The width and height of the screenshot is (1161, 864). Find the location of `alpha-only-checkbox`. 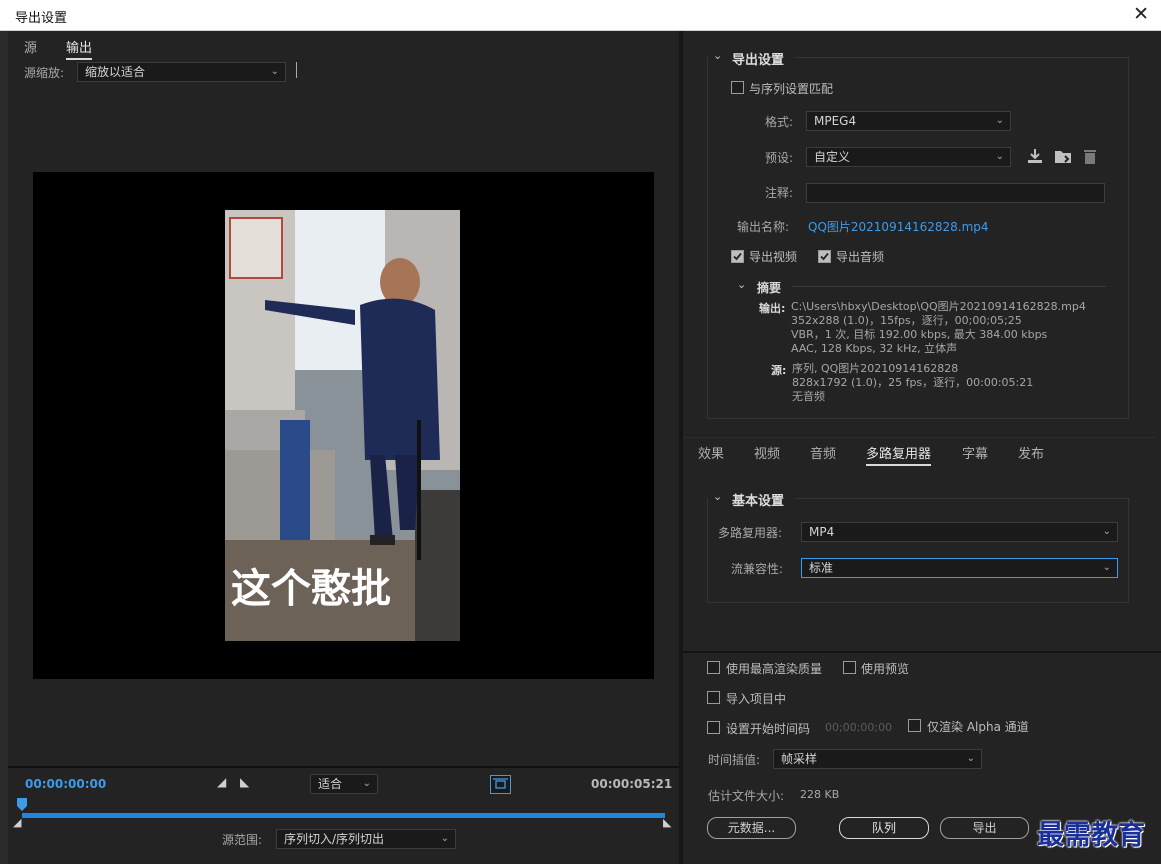

alpha-only-checkbox is located at coordinates (914, 725).